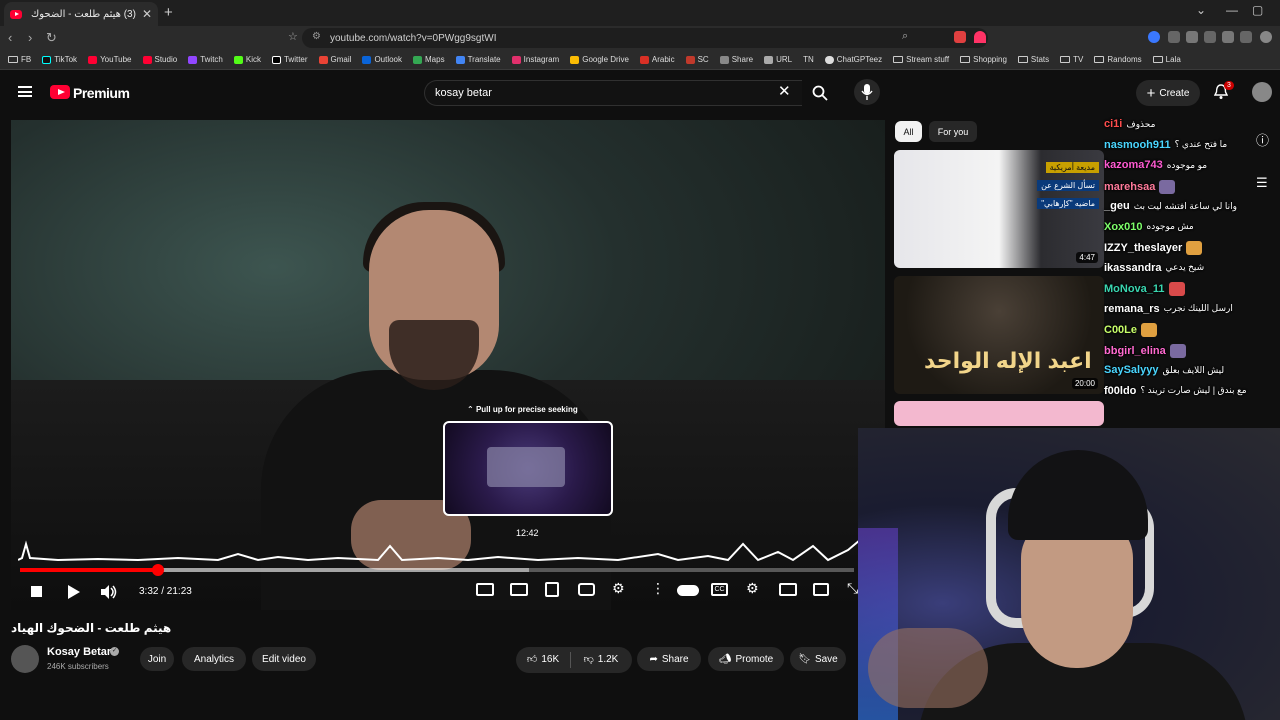 The width and height of the screenshot is (1280, 720). I want to click on settings-gear-icon: ⚙, so click(752, 588).